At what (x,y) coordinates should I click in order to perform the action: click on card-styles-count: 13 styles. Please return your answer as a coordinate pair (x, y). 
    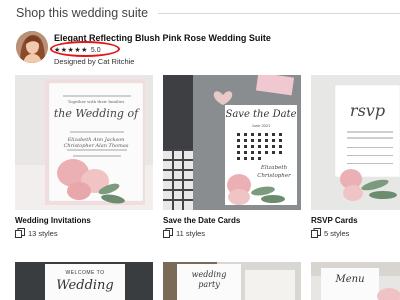
    Looking at the image, I should click on (43, 233).